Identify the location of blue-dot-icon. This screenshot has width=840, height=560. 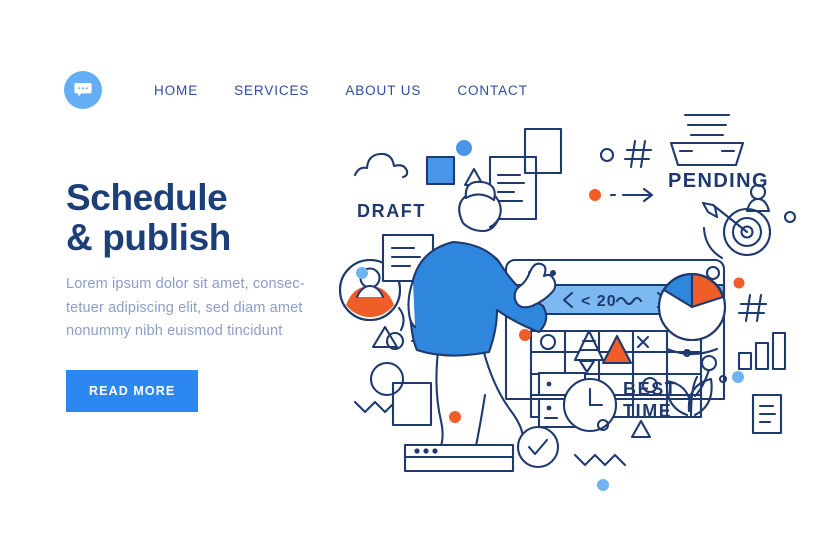
(362, 273).